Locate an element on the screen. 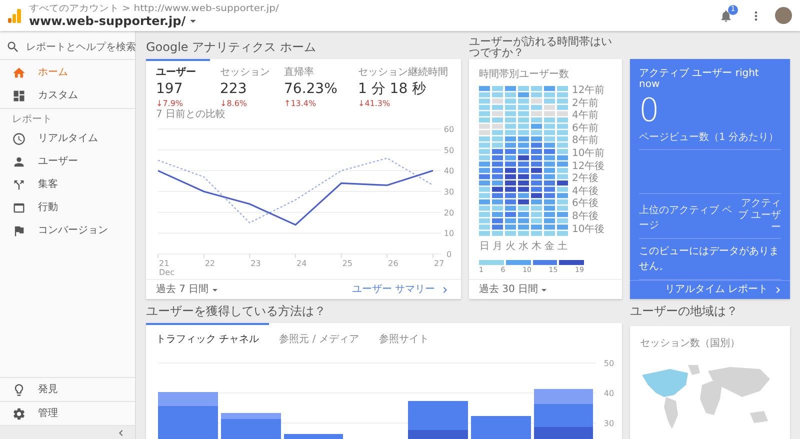  home-icon is located at coordinates (19, 73).